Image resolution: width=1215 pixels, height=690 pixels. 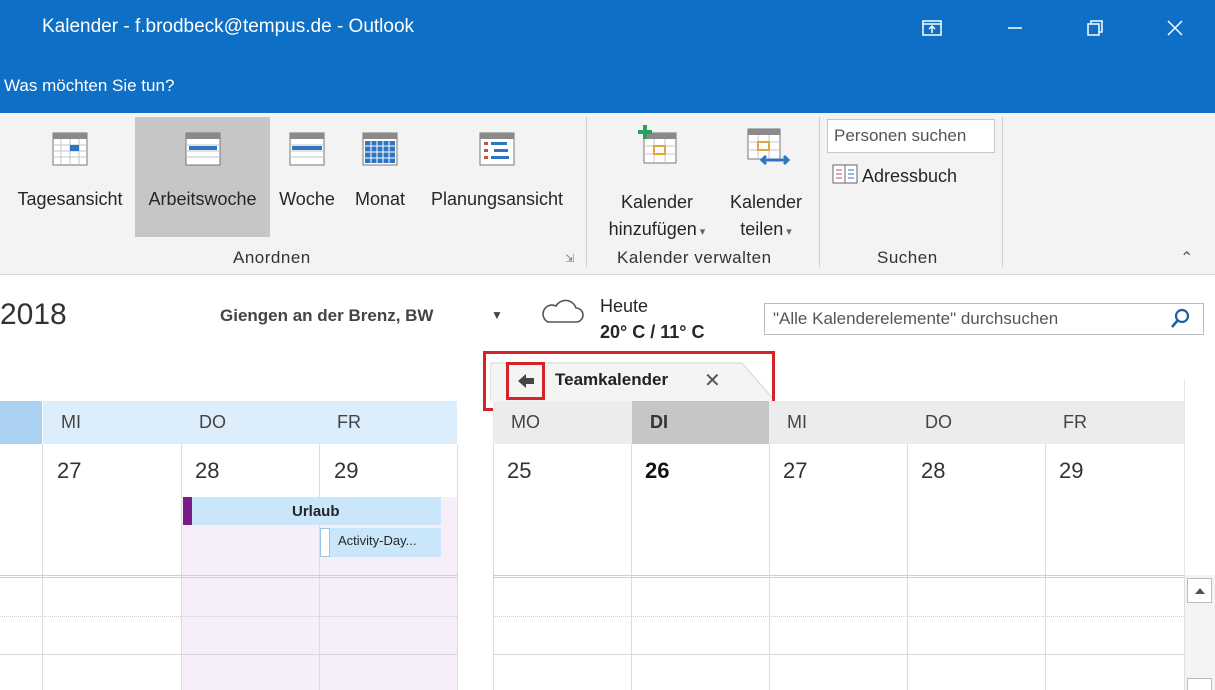 What do you see at coordinates (307, 177) in the screenshot?
I see `week-button: Woche` at bounding box center [307, 177].